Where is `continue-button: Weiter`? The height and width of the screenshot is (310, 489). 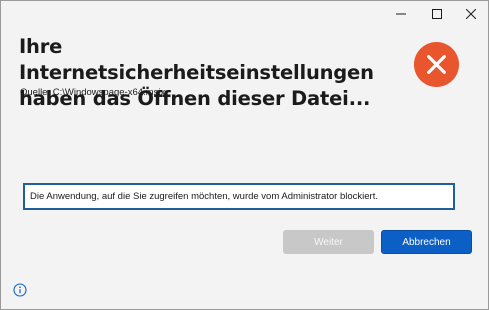
continue-button: Weiter is located at coordinates (328, 242).